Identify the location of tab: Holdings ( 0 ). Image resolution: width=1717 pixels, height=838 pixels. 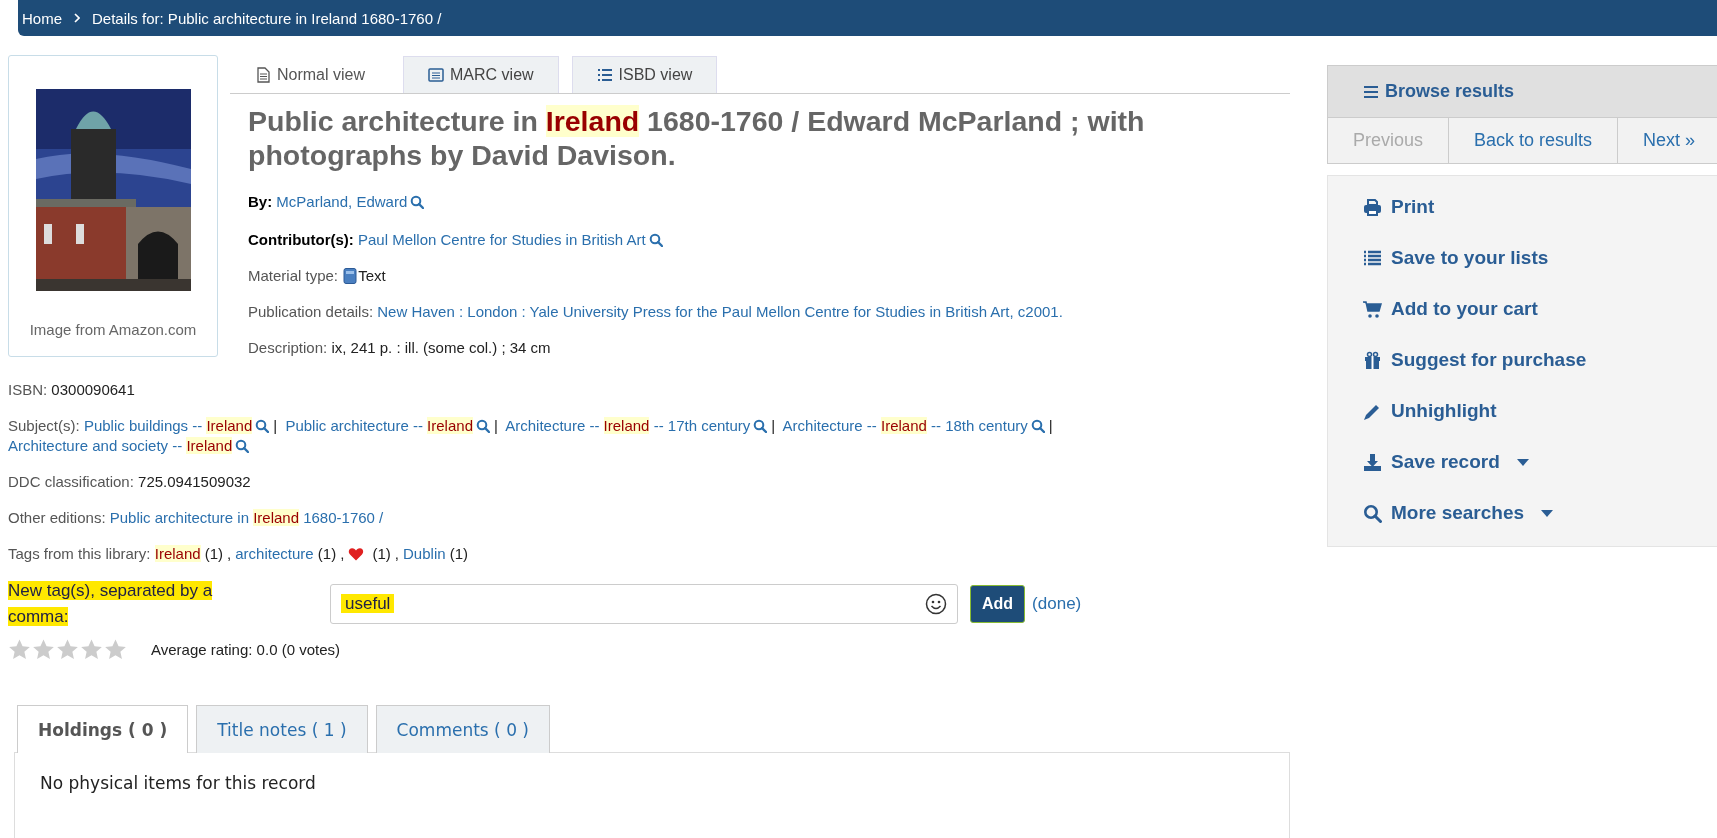
(103, 729).